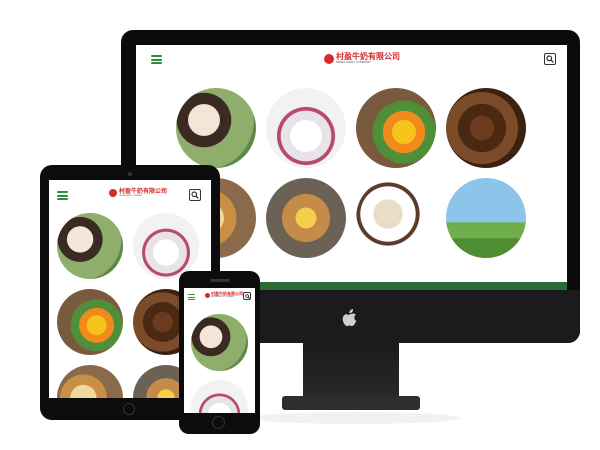 The height and width of the screenshot is (450, 600). What do you see at coordinates (486, 218) in the screenshot?
I see `product-tile-milk-glass` at bounding box center [486, 218].